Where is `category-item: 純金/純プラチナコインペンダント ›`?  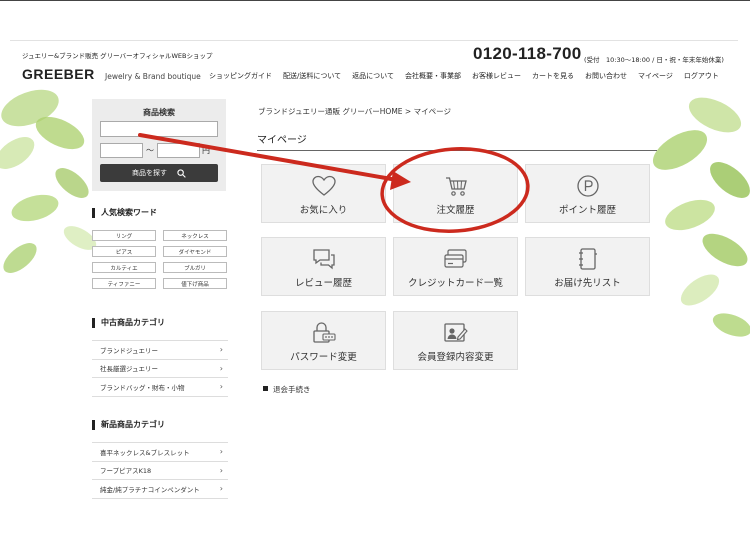
category-item: 純金/純プラチナコインペンダント › is located at coordinates (160, 489).